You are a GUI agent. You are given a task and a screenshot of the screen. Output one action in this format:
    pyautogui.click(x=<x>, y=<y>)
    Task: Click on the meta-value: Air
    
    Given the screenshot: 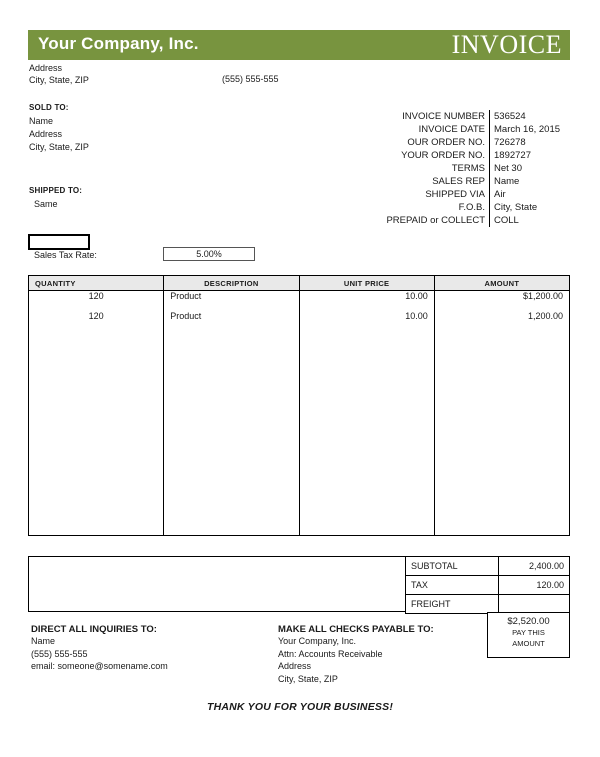 What is the action you would take?
    pyautogui.click(x=529, y=194)
    